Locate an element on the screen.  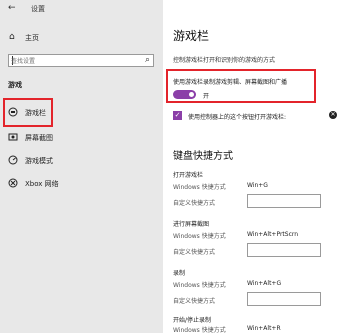
window-title: 设置 is located at coordinates (38, 9).